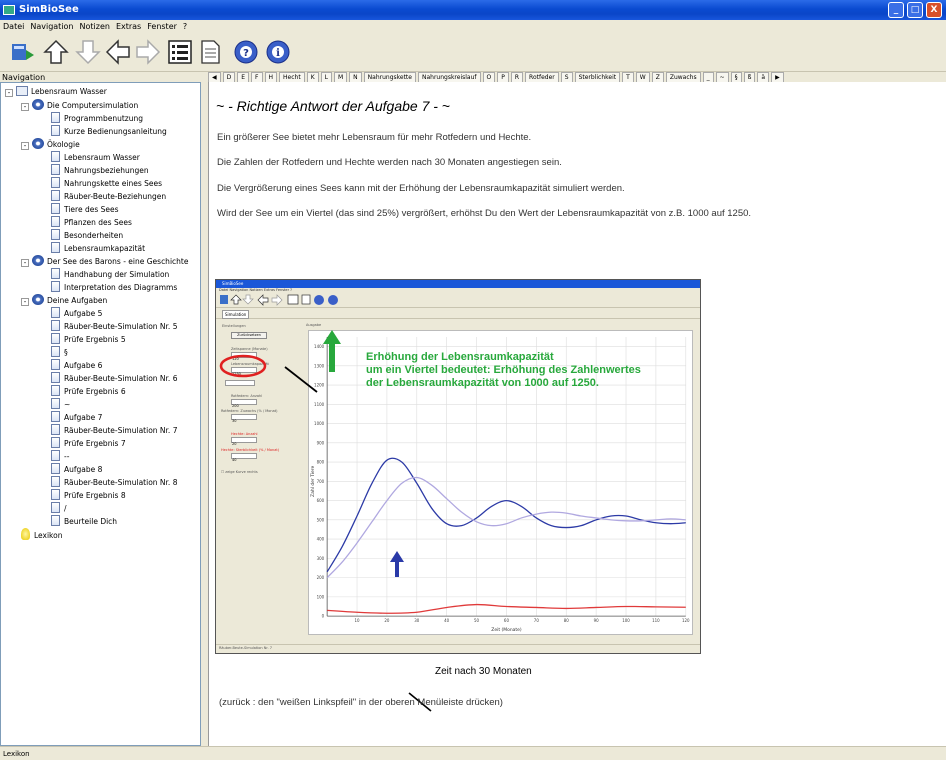  Describe the element at coordinates (113, 183) in the screenshot. I see `tree-item-label: Nahrungskette eines Sees` at that location.